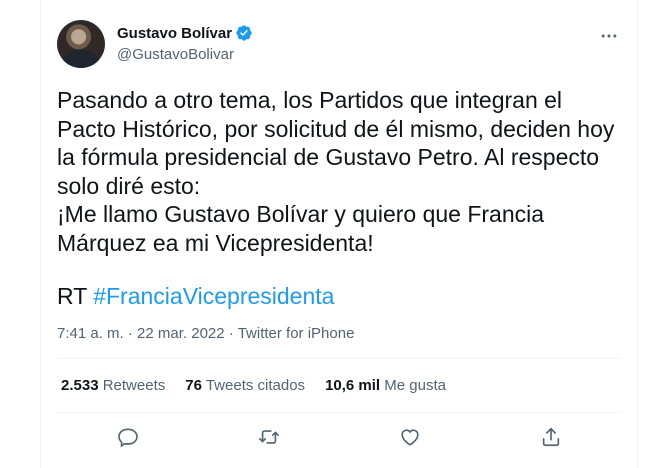 This screenshot has width=664, height=468. I want to click on likes-stat: 10,6 mil Me gusta, so click(385, 385).